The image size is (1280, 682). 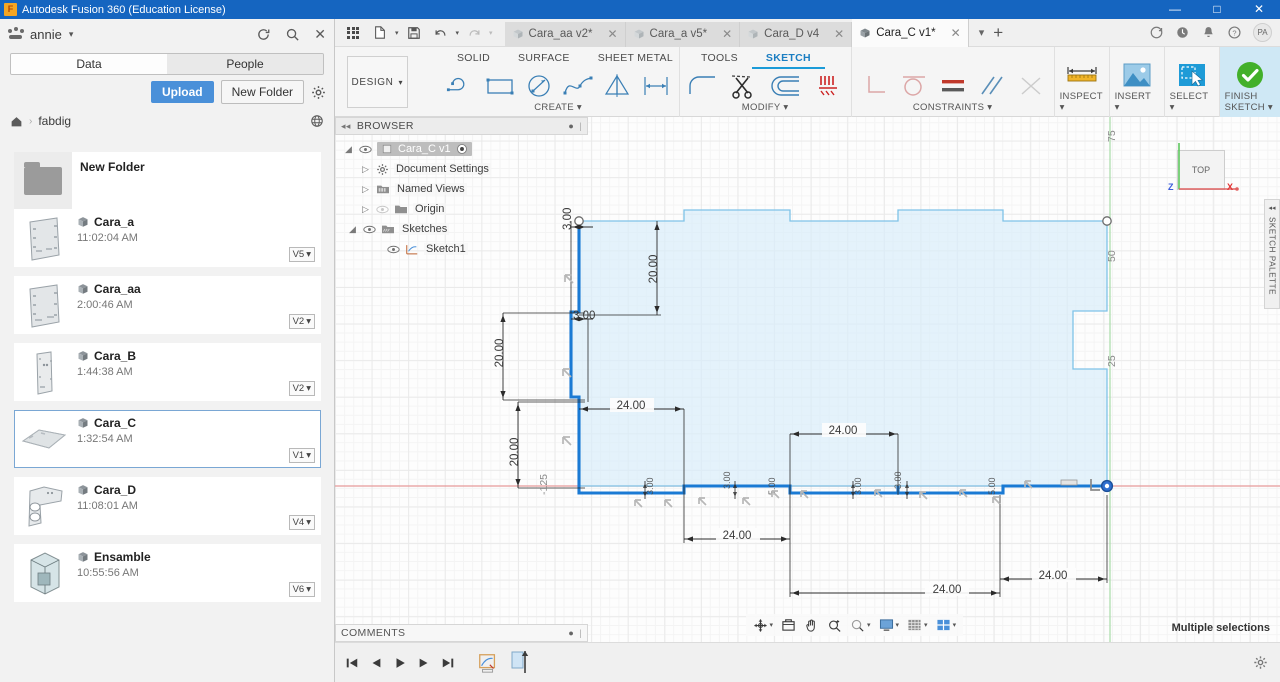 What do you see at coordinates (571, 633) in the screenshot?
I see `comments-options-icon: ●` at bounding box center [571, 633].